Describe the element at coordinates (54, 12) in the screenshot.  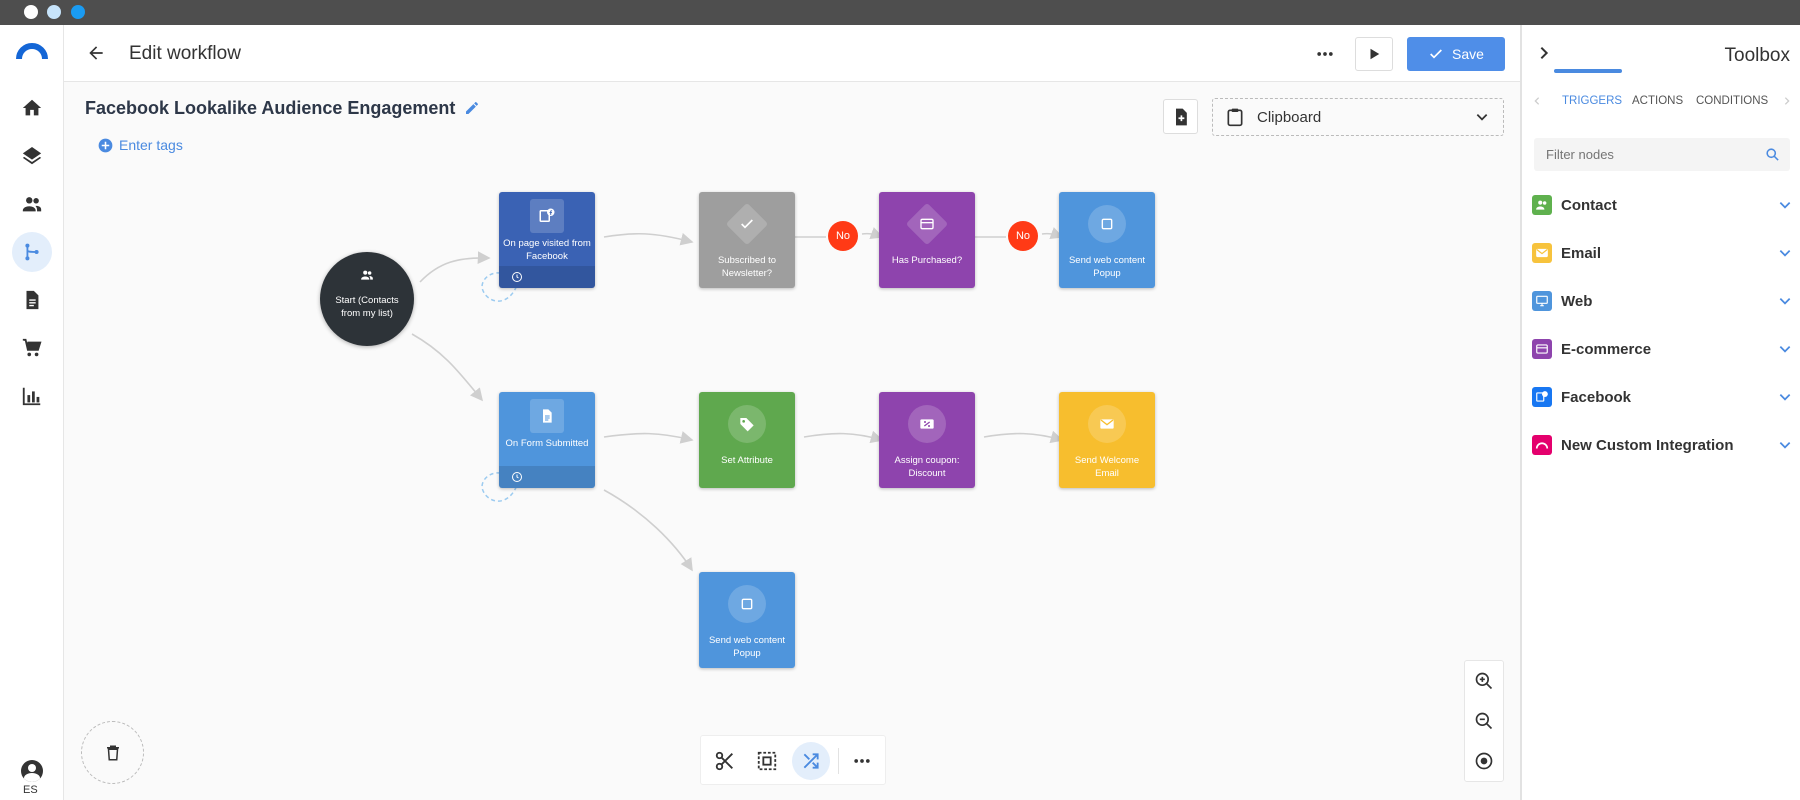
I see `window-minimize-dot` at that location.